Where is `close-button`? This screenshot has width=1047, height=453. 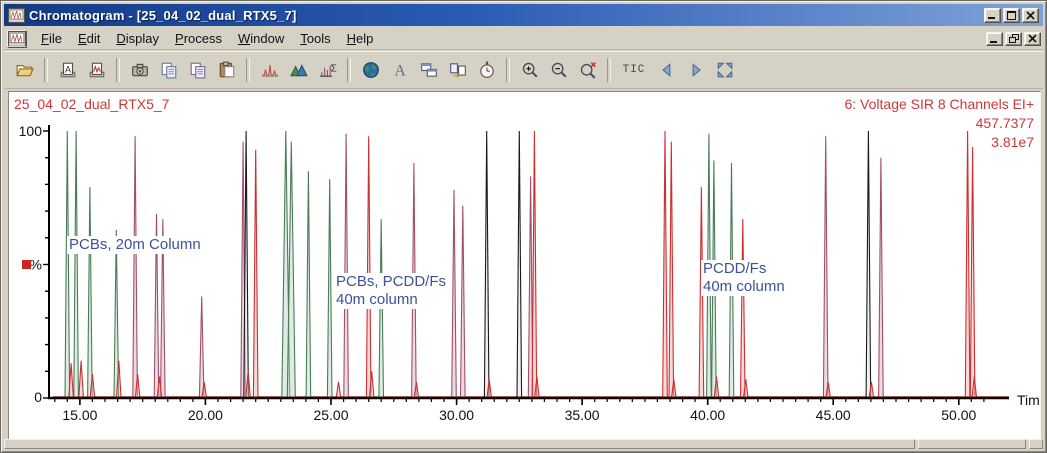
close-button is located at coordinates (1030, 15).